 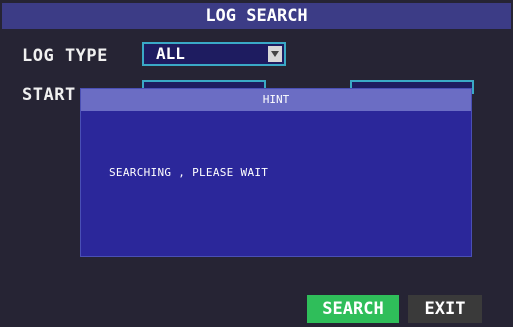 I want to click on log-type-value: ALL, so click(x=170, y=53).